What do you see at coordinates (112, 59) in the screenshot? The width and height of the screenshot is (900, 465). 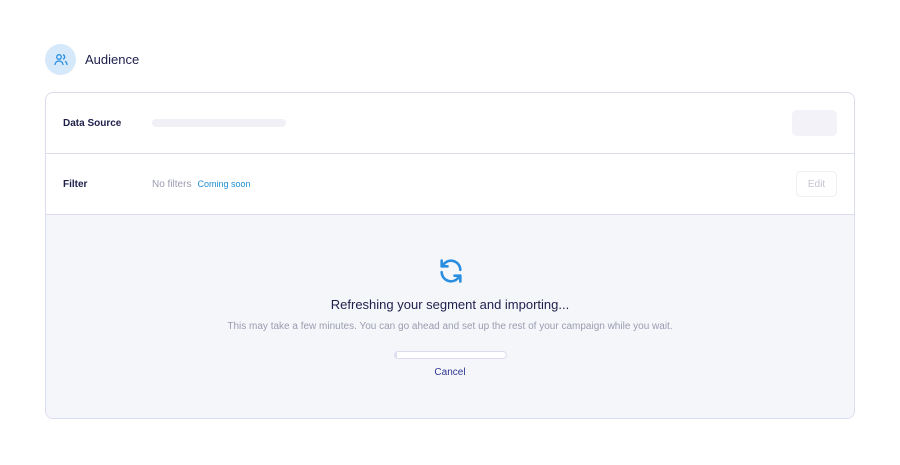 I see `page-title: Audience` at bounding box center [112, 59].